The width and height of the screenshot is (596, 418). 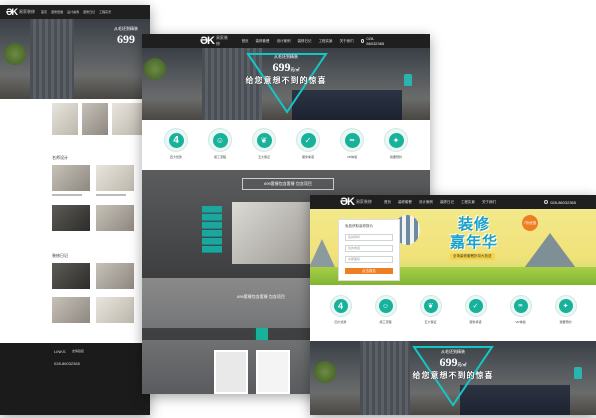 I want to click on service-label: 我要预约, so click(x=395, y=157).